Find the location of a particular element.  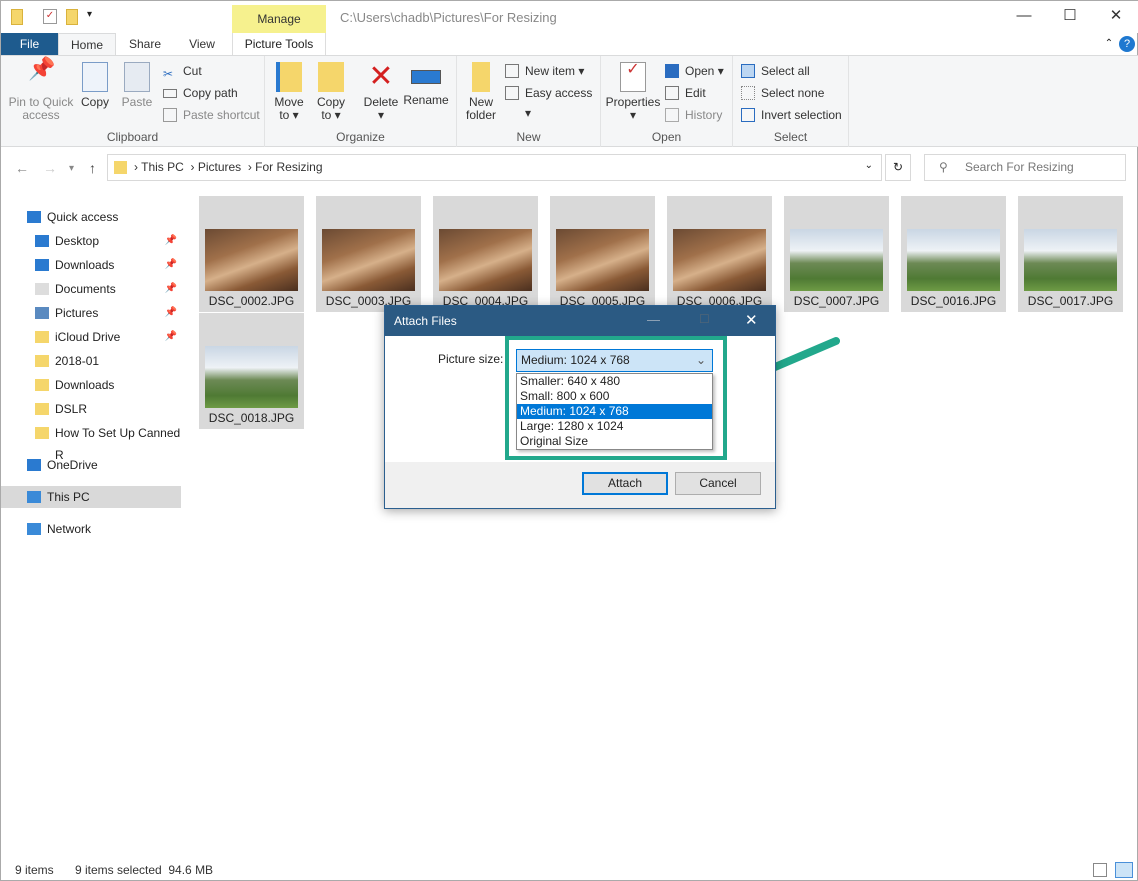

breadcrumb-this-pc: This PC is located at coordinates (162, 167).